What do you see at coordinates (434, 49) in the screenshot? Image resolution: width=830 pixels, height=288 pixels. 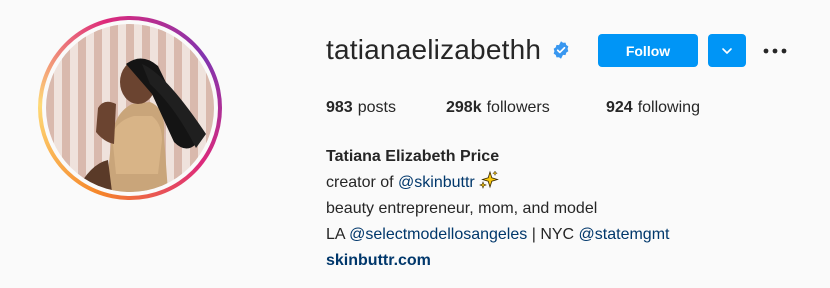 I see `username: tatianaelizabethh` at bounding box center [434, 49].